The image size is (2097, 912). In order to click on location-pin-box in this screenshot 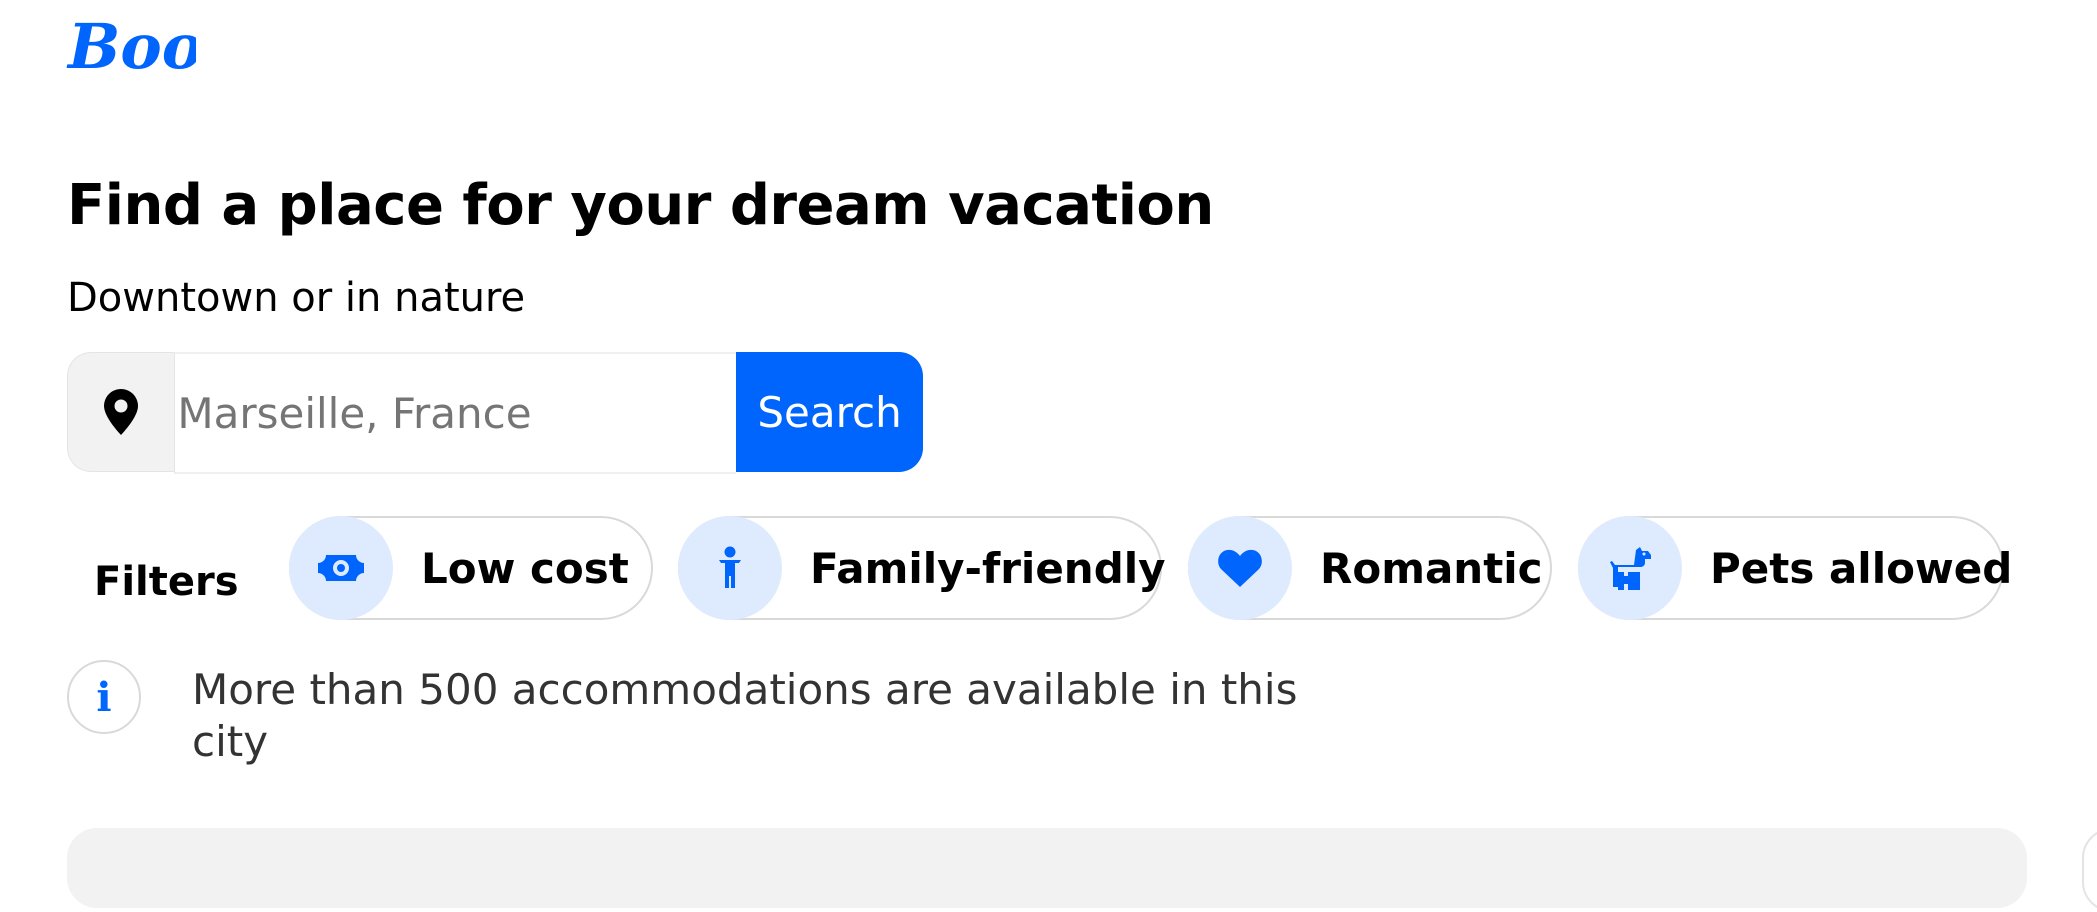, I will do `click(121, 412)`.